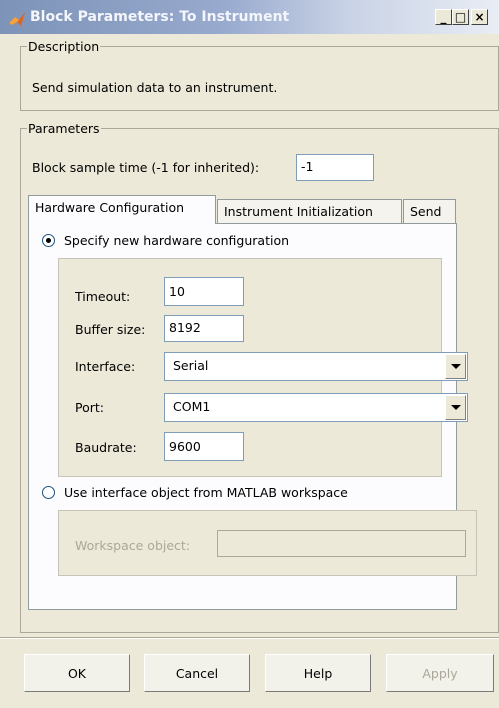 This screenshot has width=499, height=708. What do you see at coordinates (110, 329) in the screenshot?
I see `buffer-size-label: Buffer size:` at bounding box center [110, 329].